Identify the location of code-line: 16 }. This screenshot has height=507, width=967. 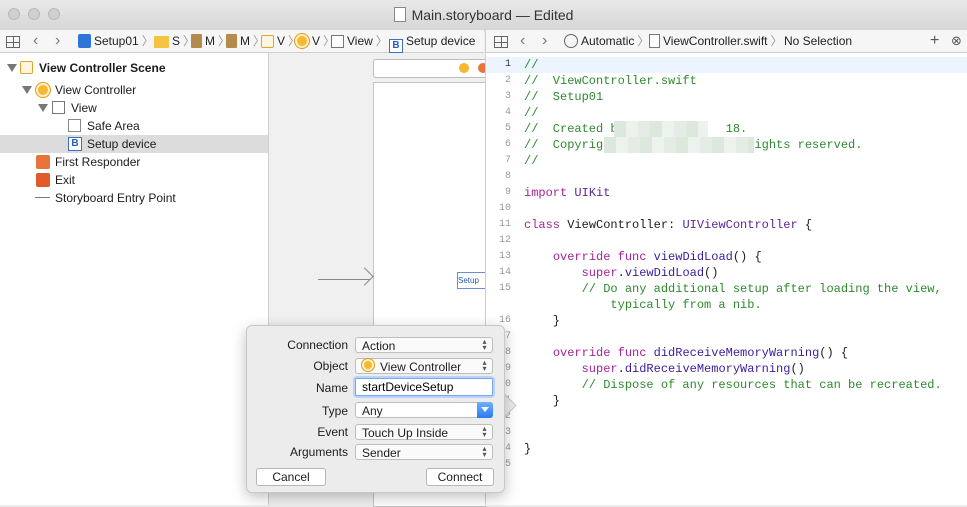
(726, 321).